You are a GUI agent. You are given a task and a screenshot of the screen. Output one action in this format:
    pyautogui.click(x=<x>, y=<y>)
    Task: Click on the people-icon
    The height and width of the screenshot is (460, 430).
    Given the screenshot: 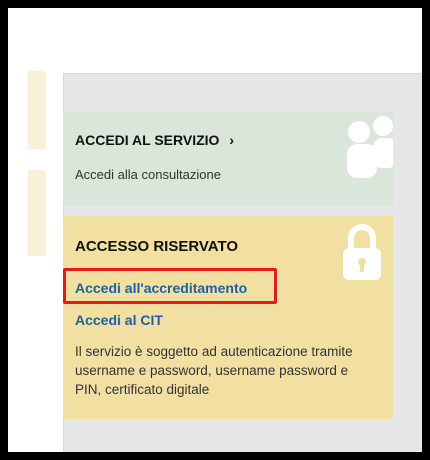 What is the action you would take?
    pyautogui.click(x=370, y=147)
    